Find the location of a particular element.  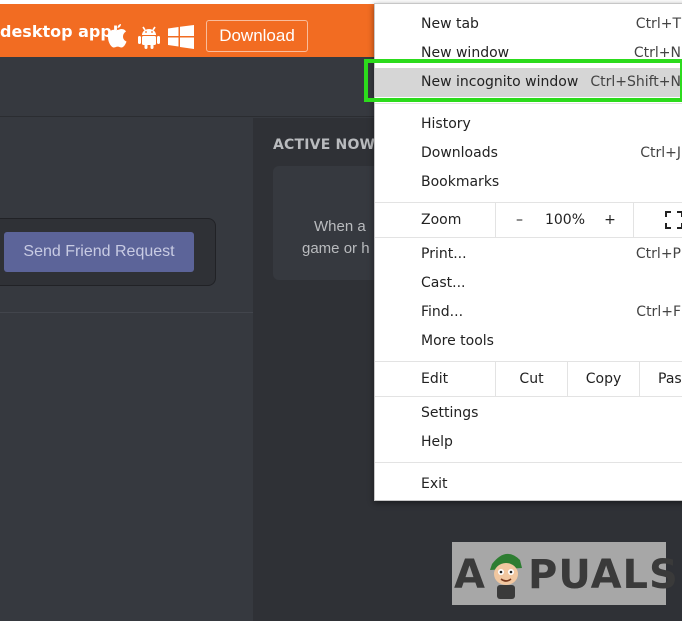

copy-button: Copy is located at coordinates (603, 379).